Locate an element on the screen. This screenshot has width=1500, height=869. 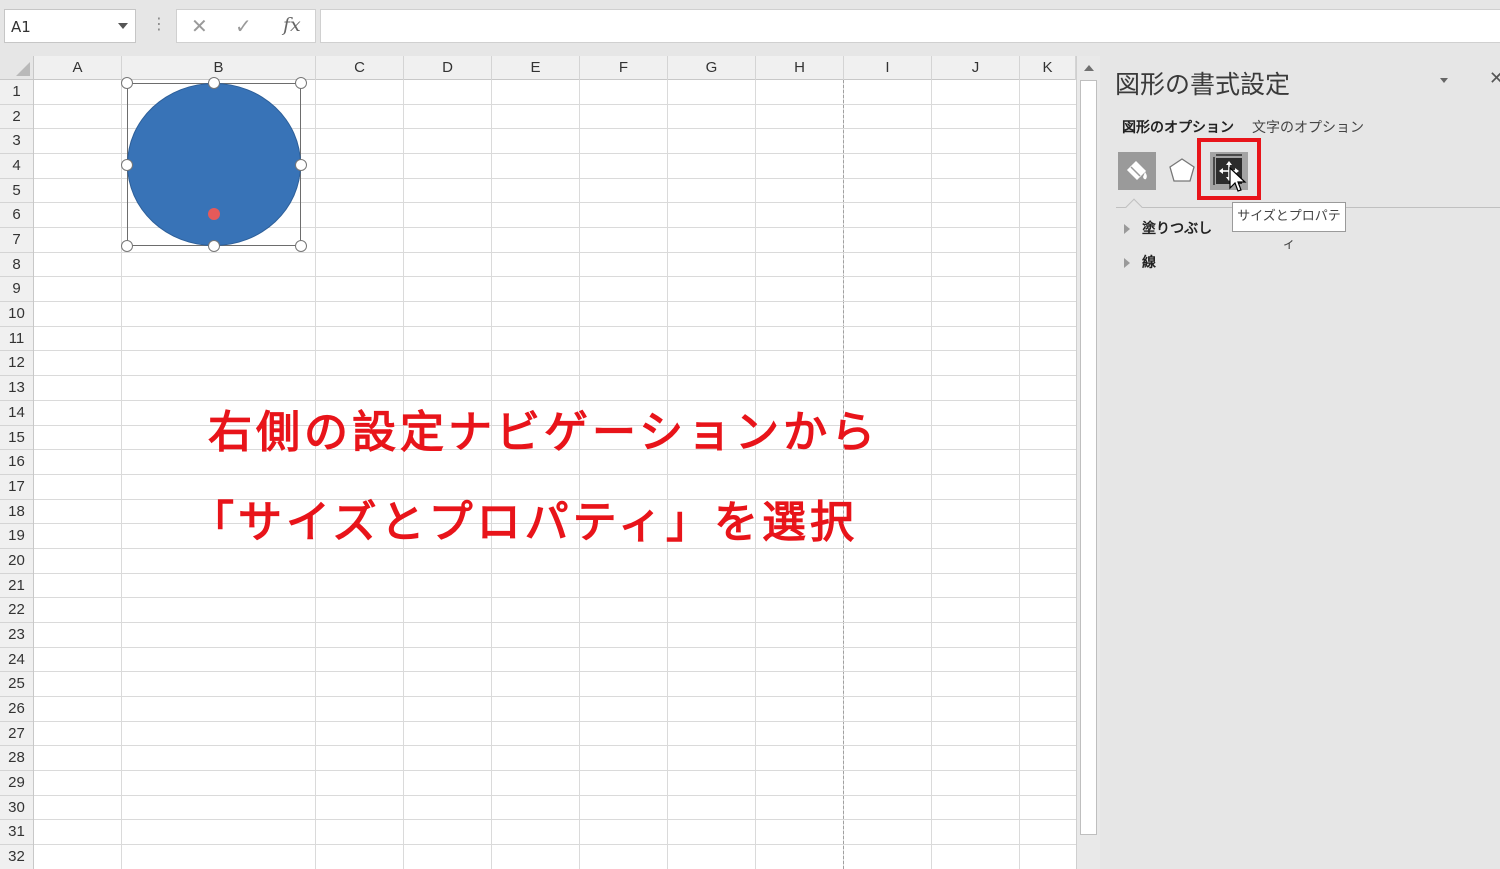
row-header-32: 32 is located at coordinates (16, 857).